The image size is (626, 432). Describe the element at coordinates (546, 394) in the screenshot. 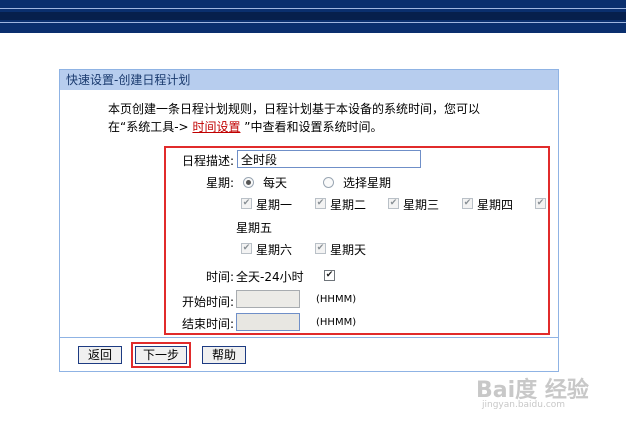

I see `baidu-watermark: Bai度 经验 jingyan.baidu.com` at that location.